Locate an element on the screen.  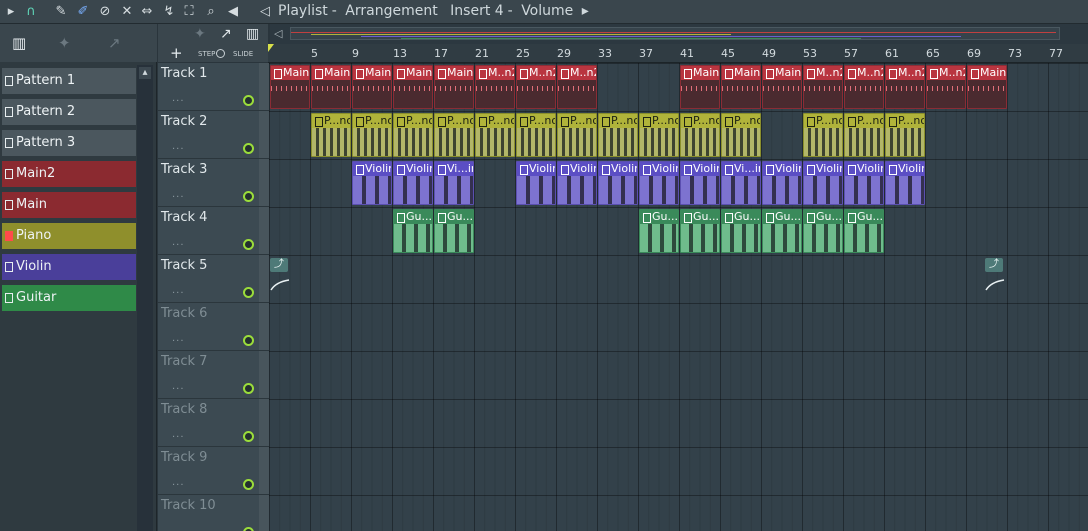
overview-scroll-thumb is located at coordinates (675, 33).